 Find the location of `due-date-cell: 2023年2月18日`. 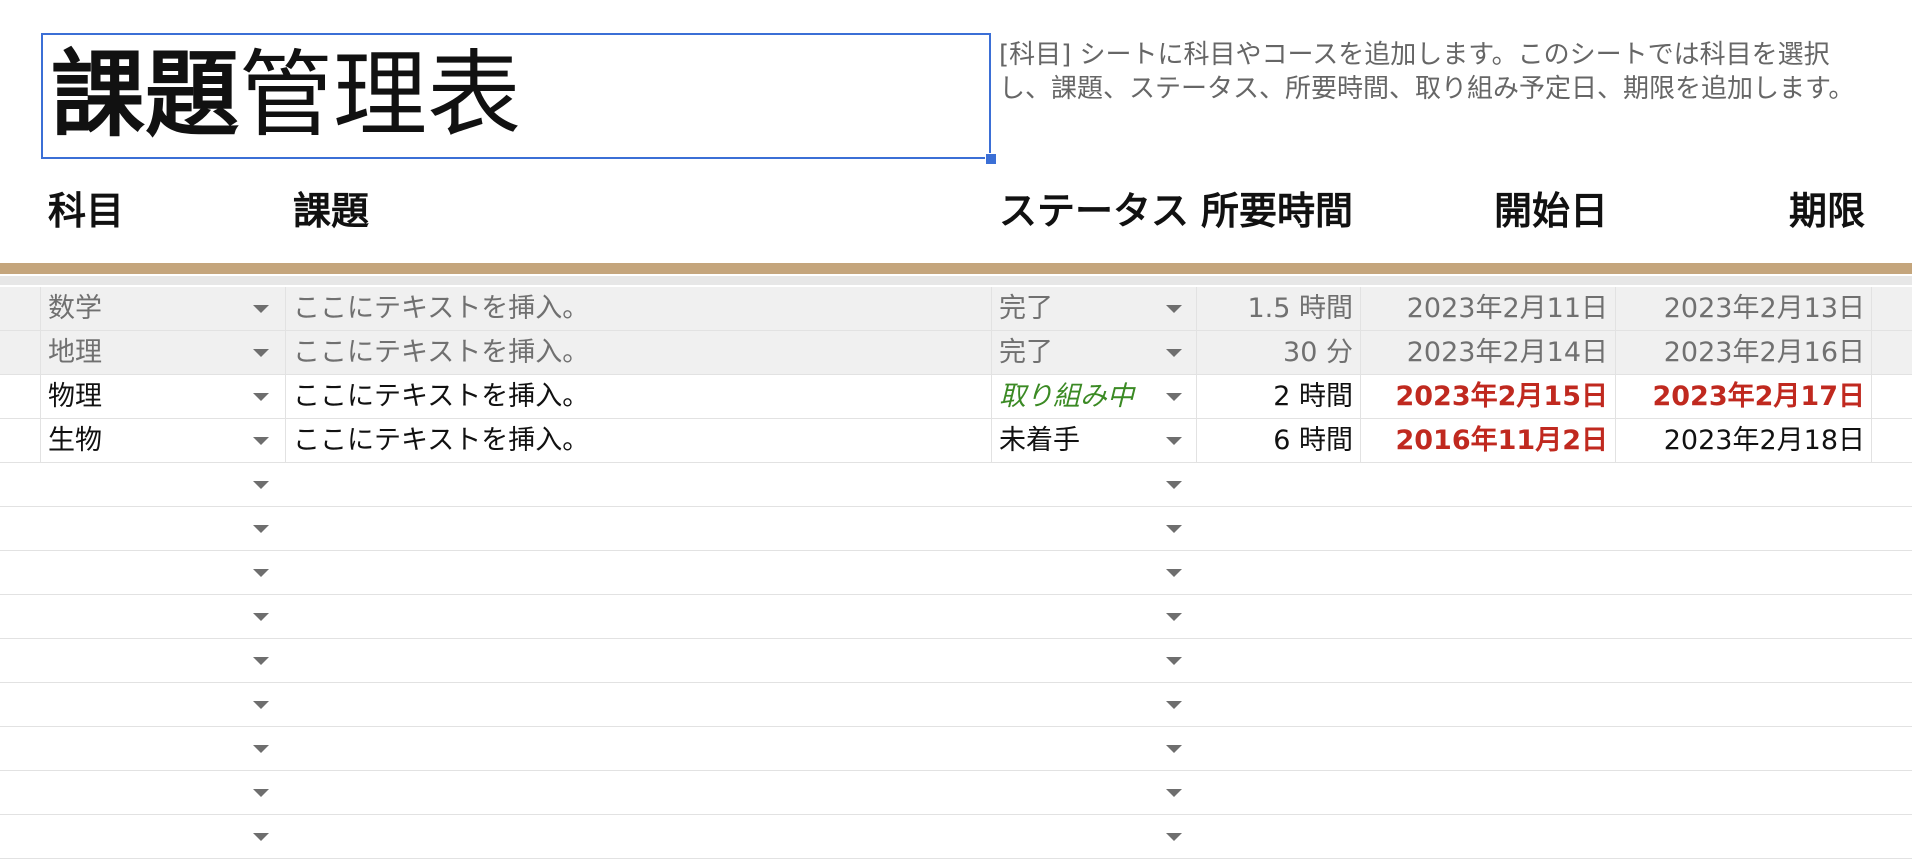

due-date-cell: 2023年2月18日 is located at coordinates (1741, 441).